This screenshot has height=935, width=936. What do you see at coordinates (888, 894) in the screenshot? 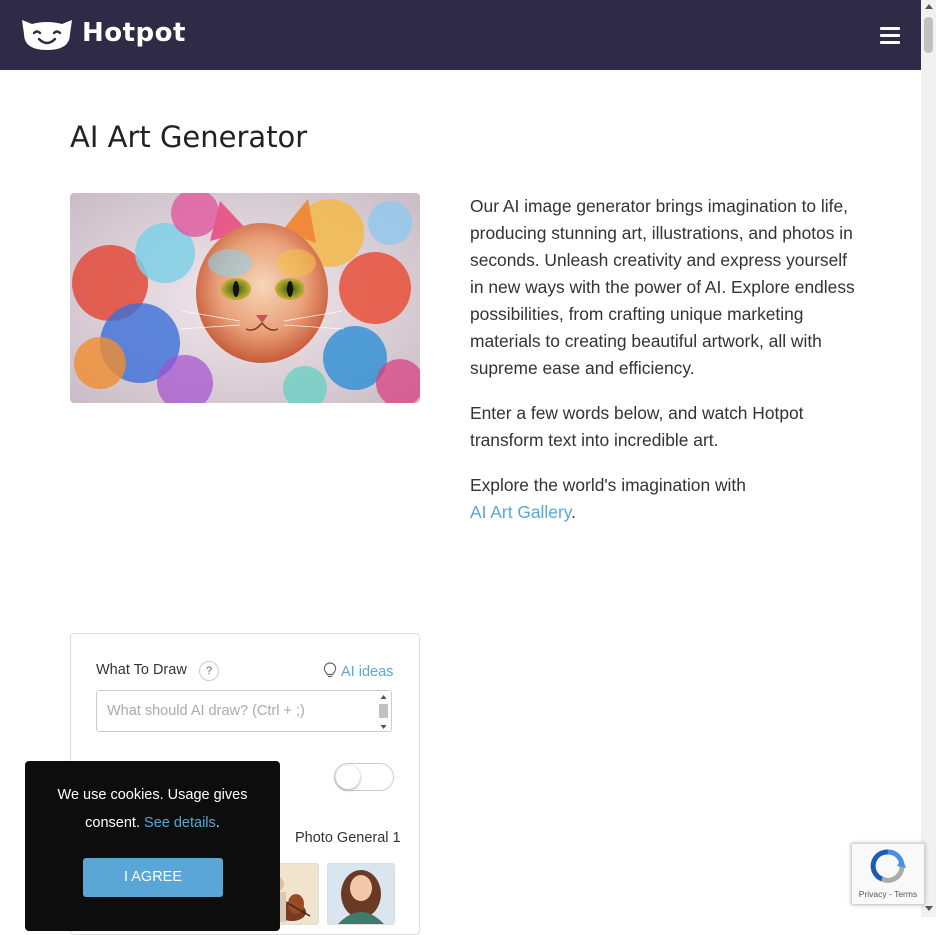
I see `recaptcha-terms: Privacy - Terms` at bounding box center [888, 894].